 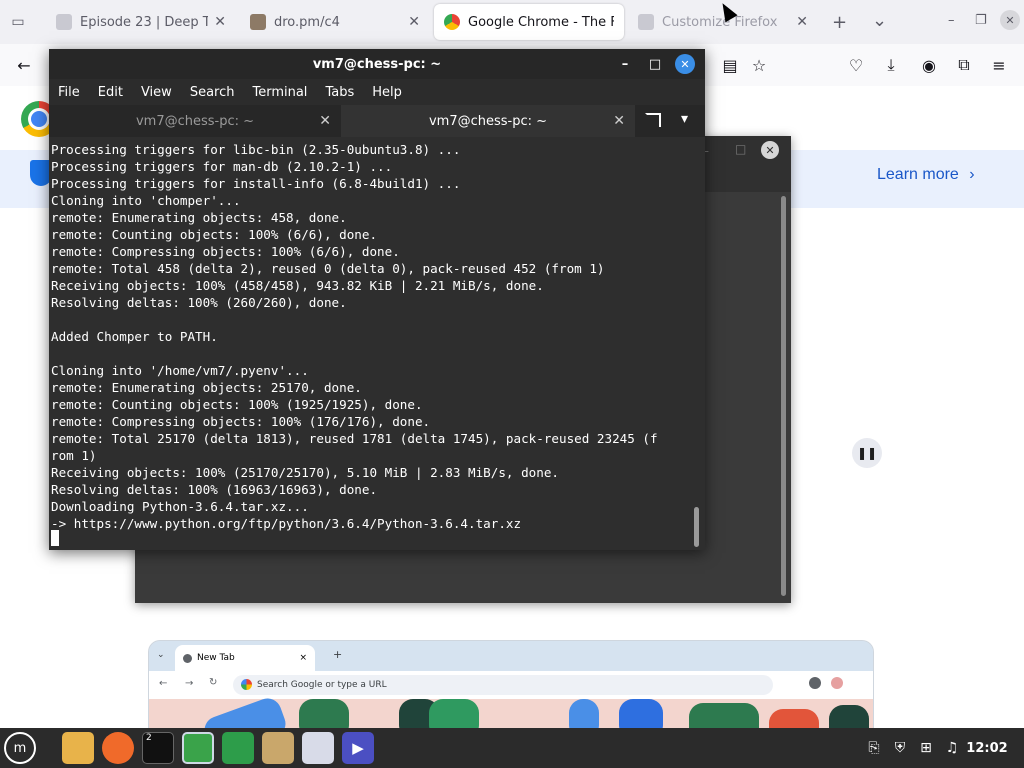 What do you see at coordinates (238, 748) in the screenshot?
I see `shield-vpn-icon` at bounding box center [238, 748].